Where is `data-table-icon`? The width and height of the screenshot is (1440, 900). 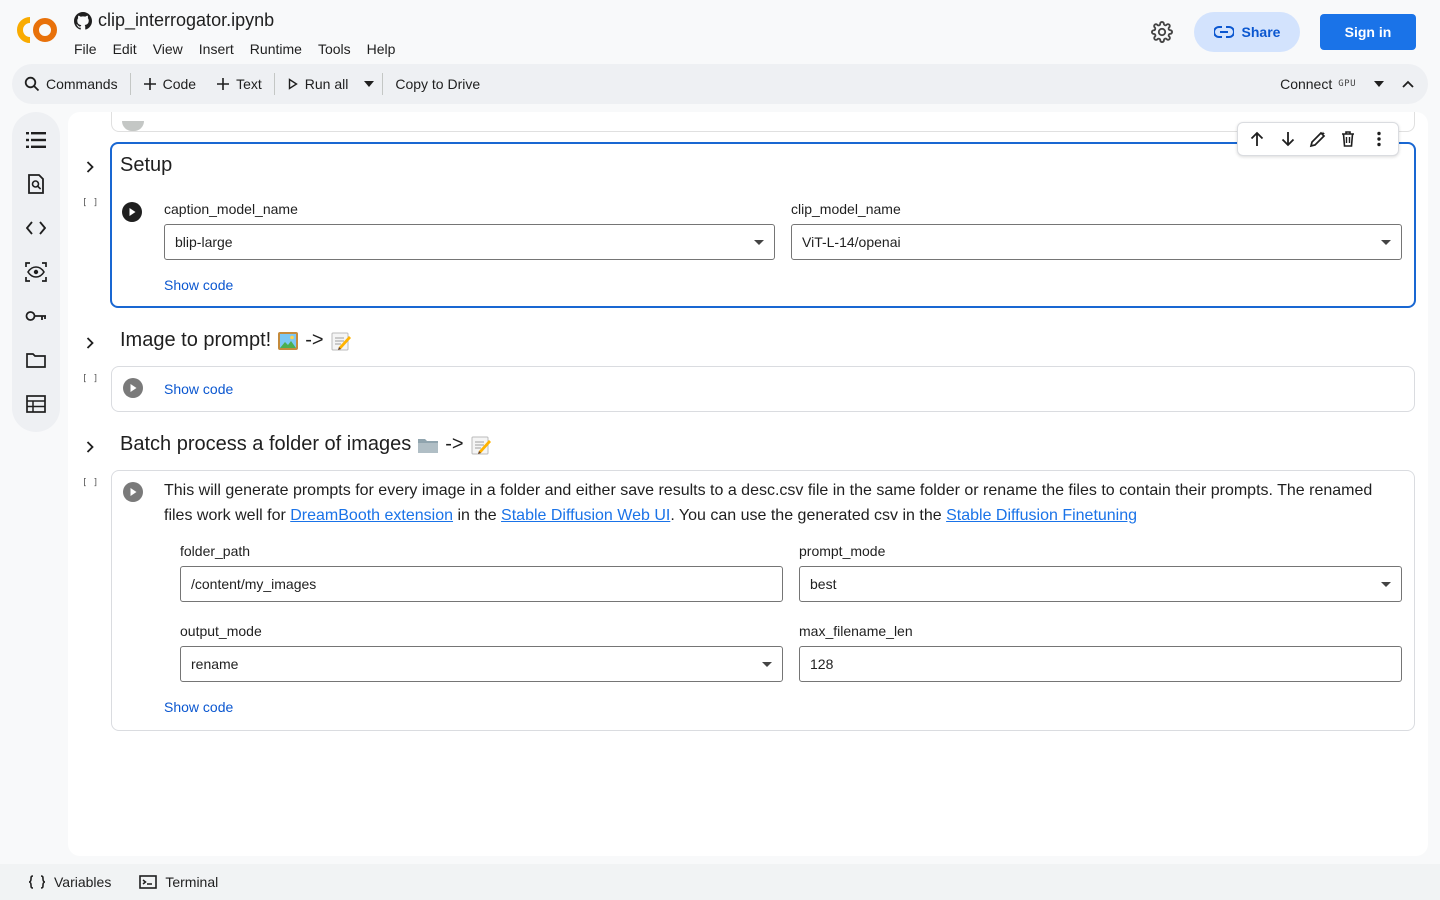 data-table-icon is located at coordinates (36, 404).